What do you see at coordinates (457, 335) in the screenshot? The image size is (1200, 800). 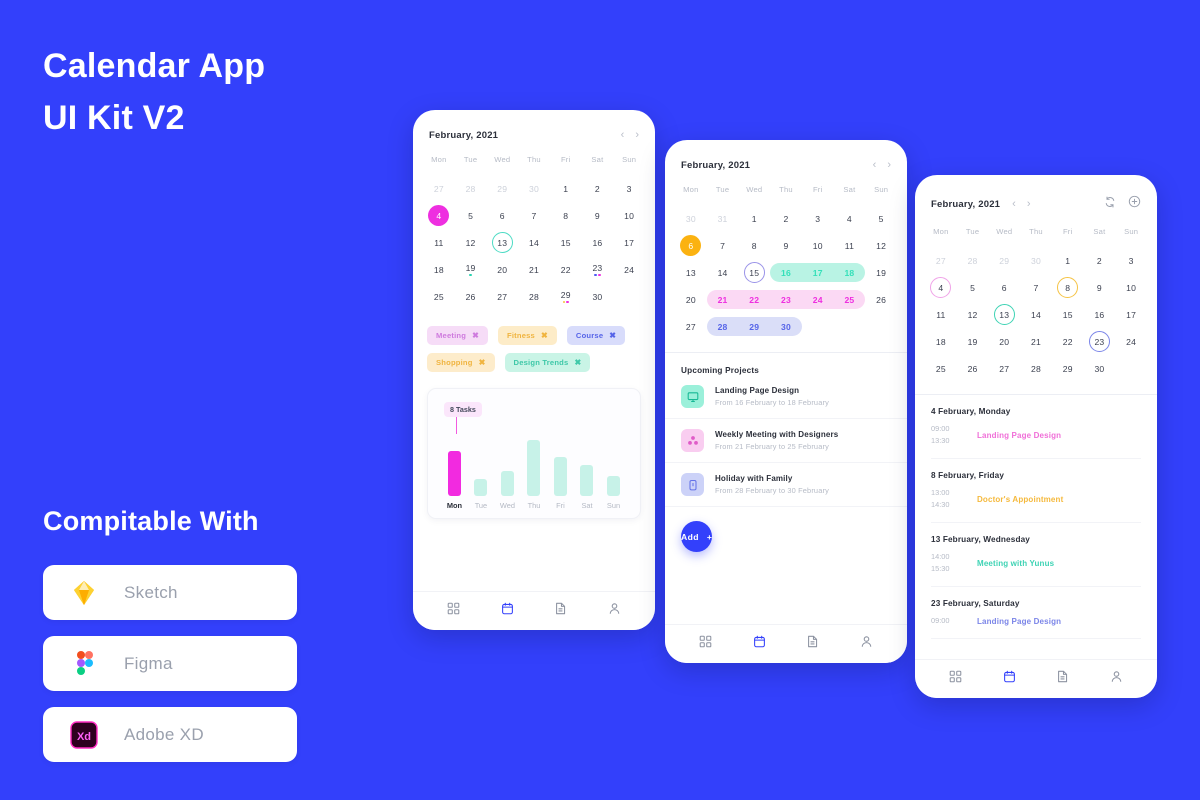 I see `category-tag: Meeting ✖` at bounding box center [457, 335].